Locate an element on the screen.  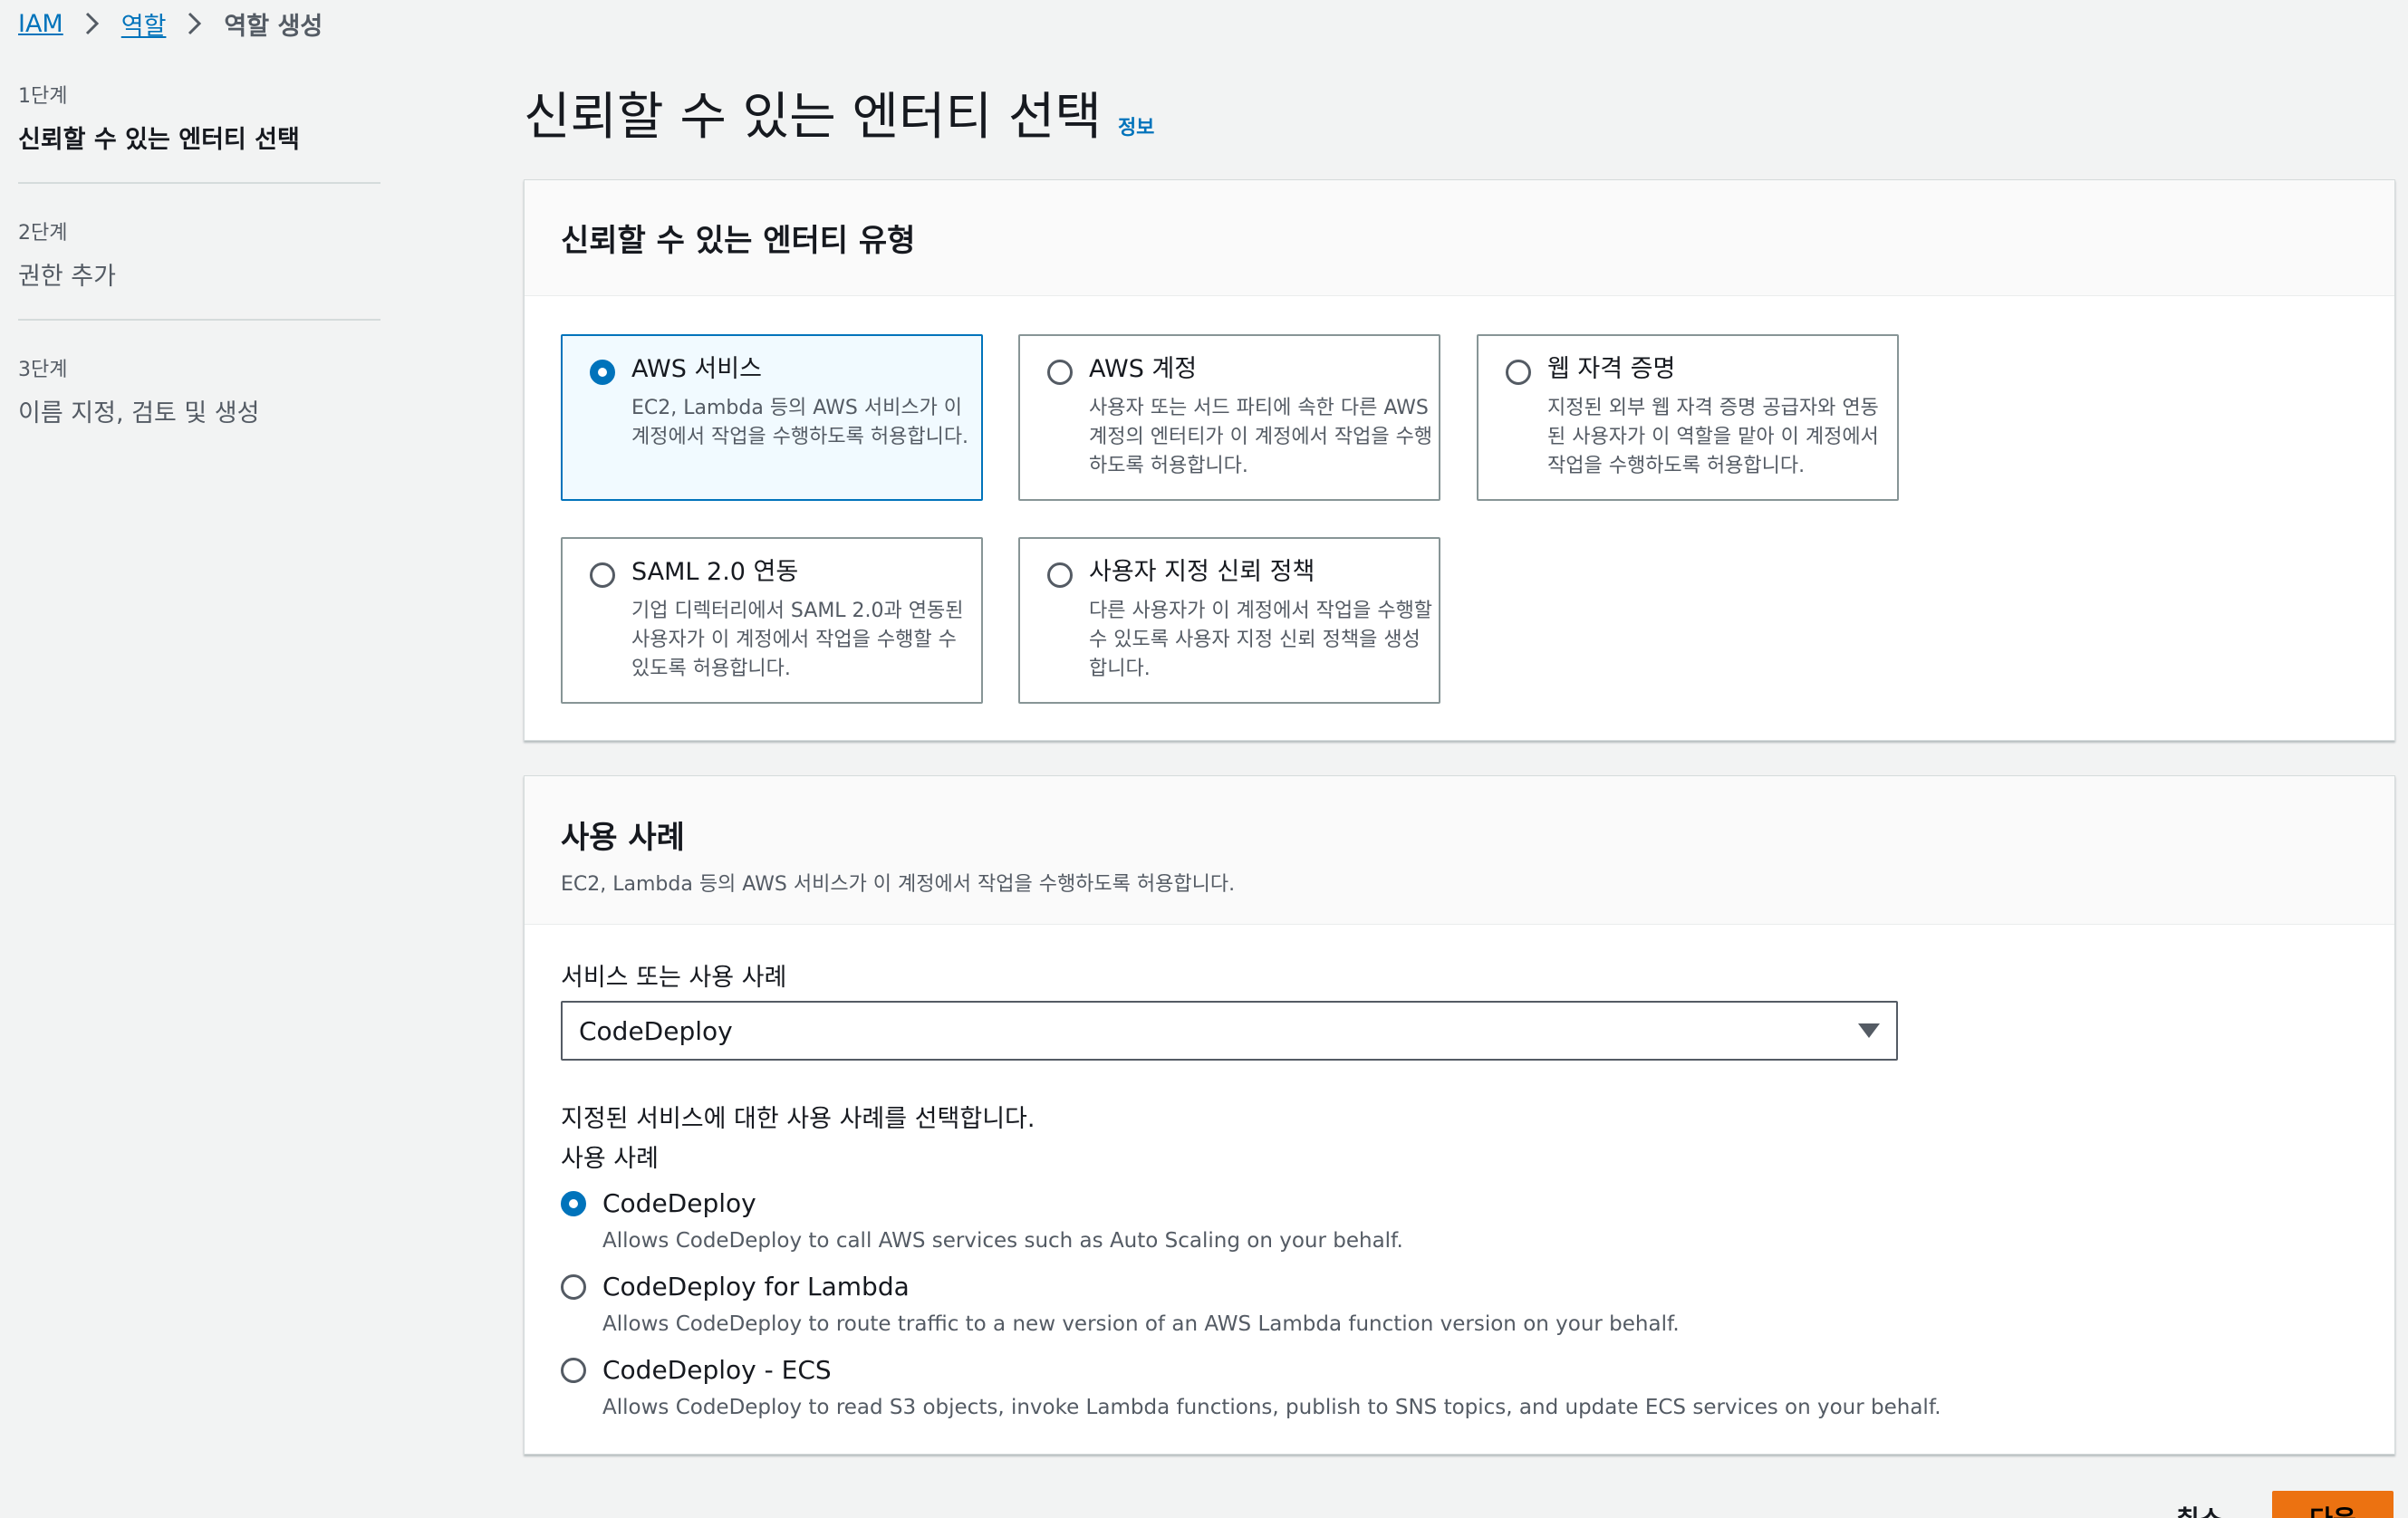
step-number: 1단계 is located at coordinates (43, 96).